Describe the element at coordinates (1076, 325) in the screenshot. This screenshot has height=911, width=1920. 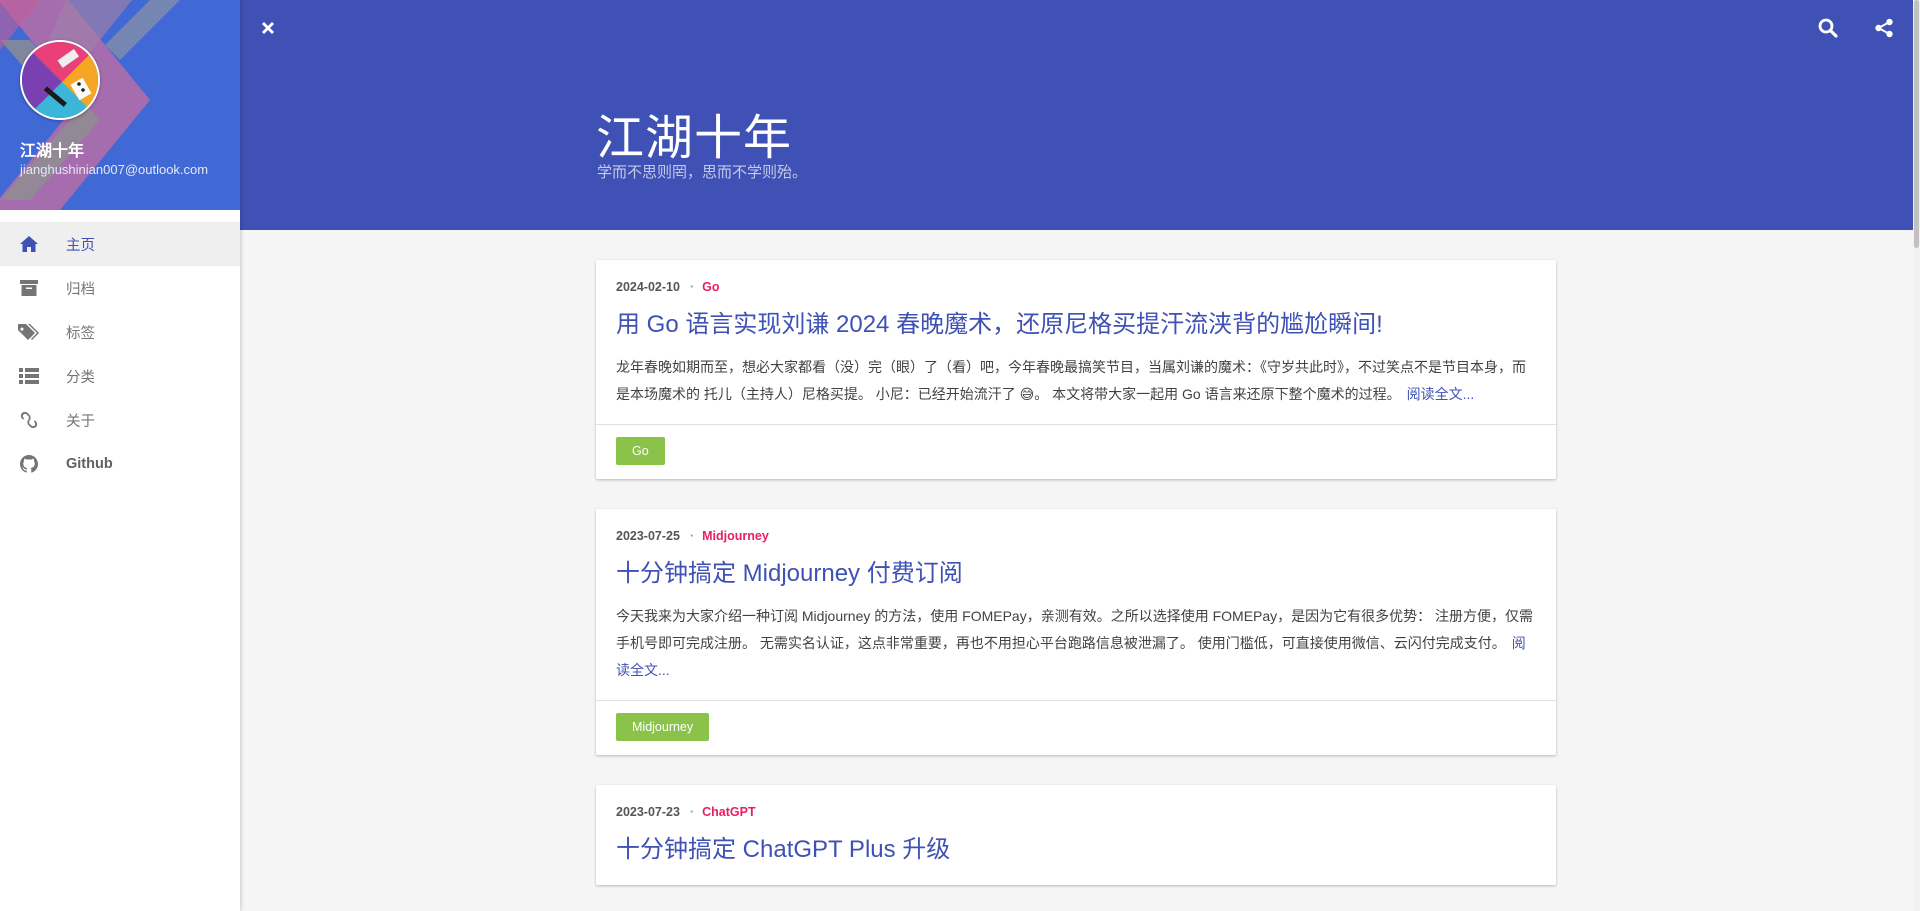
I see `post-title-link: 用 Go 语言实现刘谦 2024 春晚魔术，还原尼格买提汗流浃背的尴尬瞬间!` at that location.